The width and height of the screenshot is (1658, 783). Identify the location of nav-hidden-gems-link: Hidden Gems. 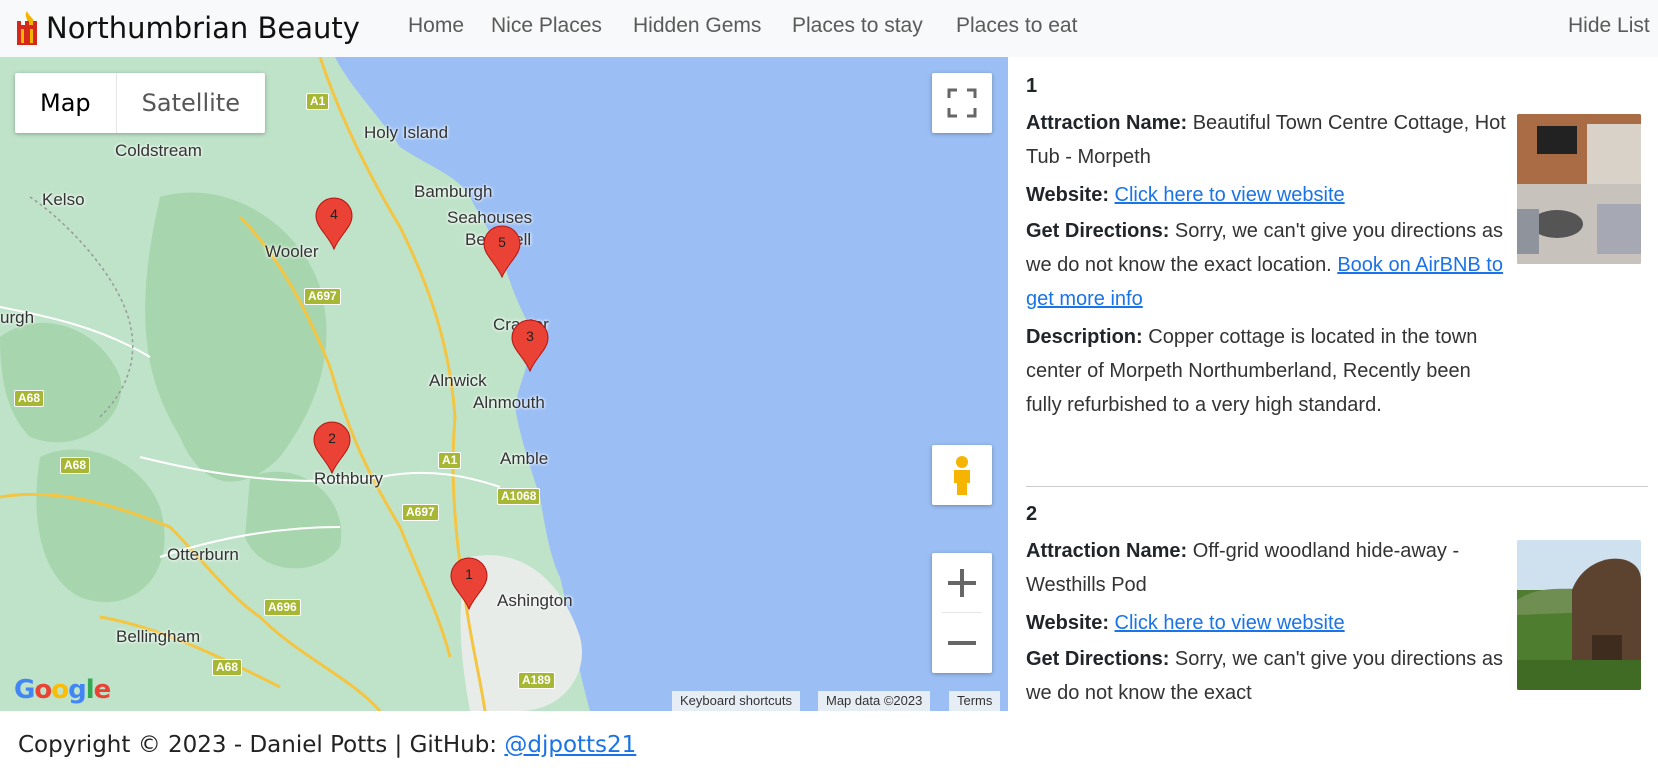
(697, 26).